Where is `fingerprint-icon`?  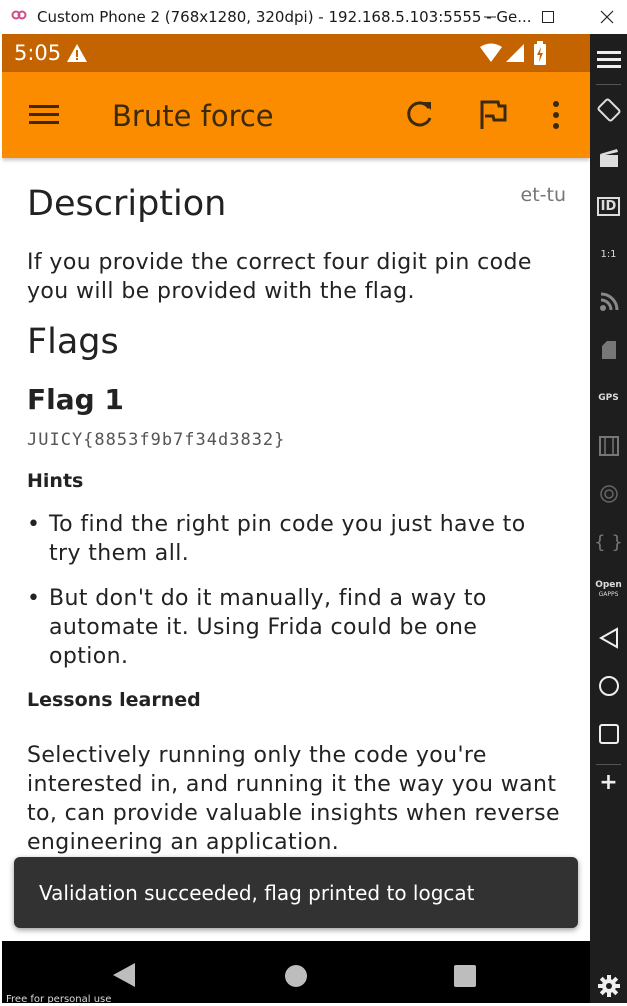 fingerprint-icon is located at coordinates (608, 494).